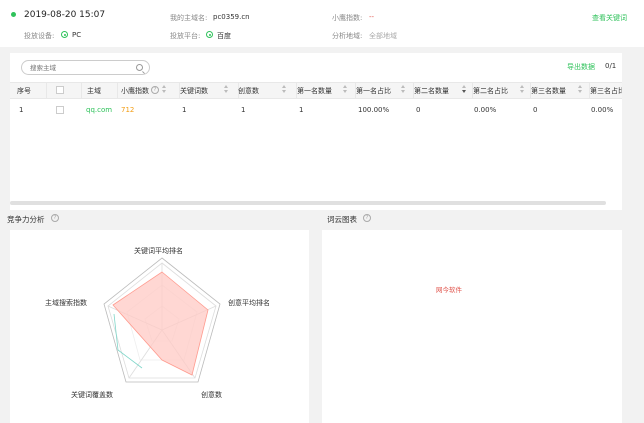 This screenshot has width=644, height=423. Describe the element at coordinates (39, 36) in the screenshot. I see `device-label: 投放设备:` at that location.